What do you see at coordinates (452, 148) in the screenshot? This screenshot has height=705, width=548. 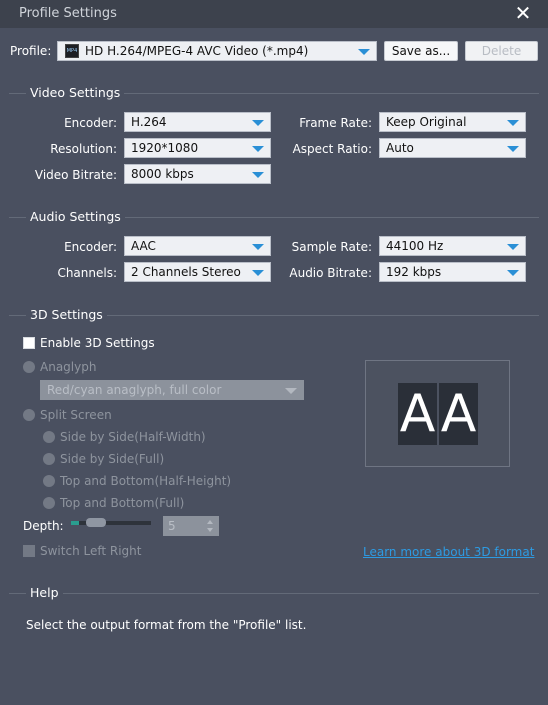 I see `aspect-ratio-select: Auto` at bounding box center [452, 148].